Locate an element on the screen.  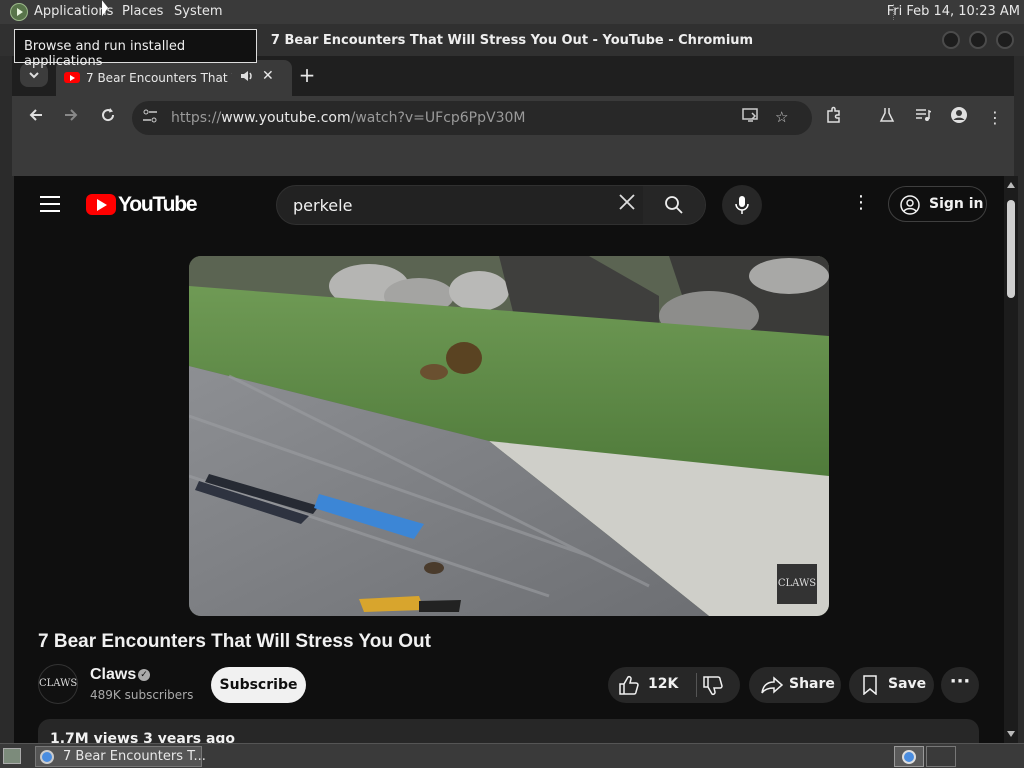
system-menu: System is located at coordinates (198, 11).